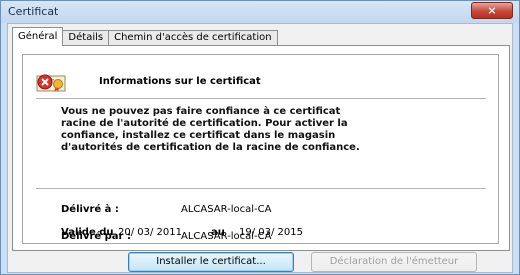  What do you see at coordinates (90, 209) in the screenshot?
I see `issued-to-label: Délivré à :` at bounding box center [90, 209].